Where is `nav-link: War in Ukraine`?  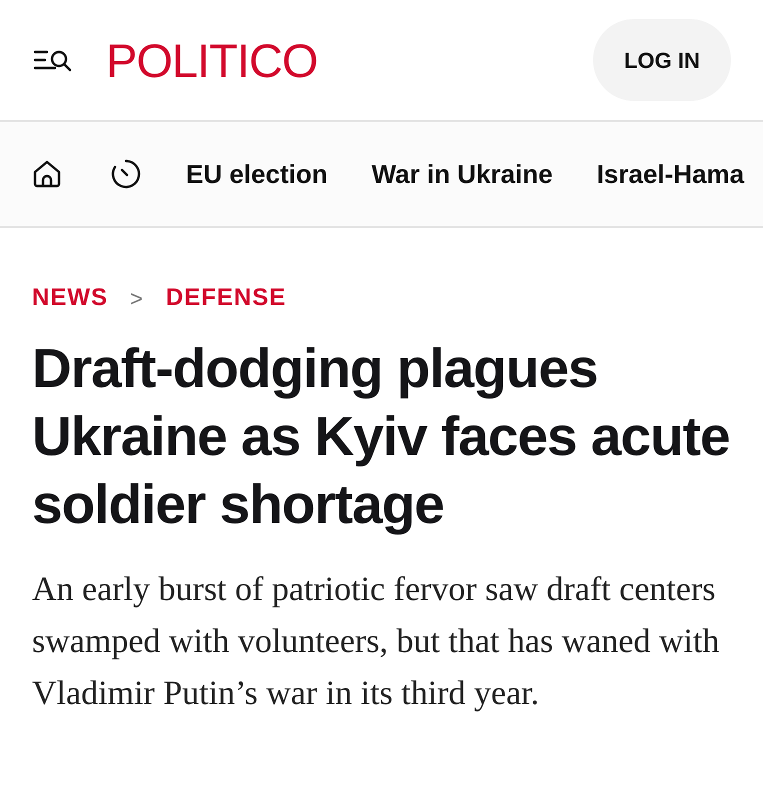 nav-link: War in Ukraine is located at coordinates (462, 174).